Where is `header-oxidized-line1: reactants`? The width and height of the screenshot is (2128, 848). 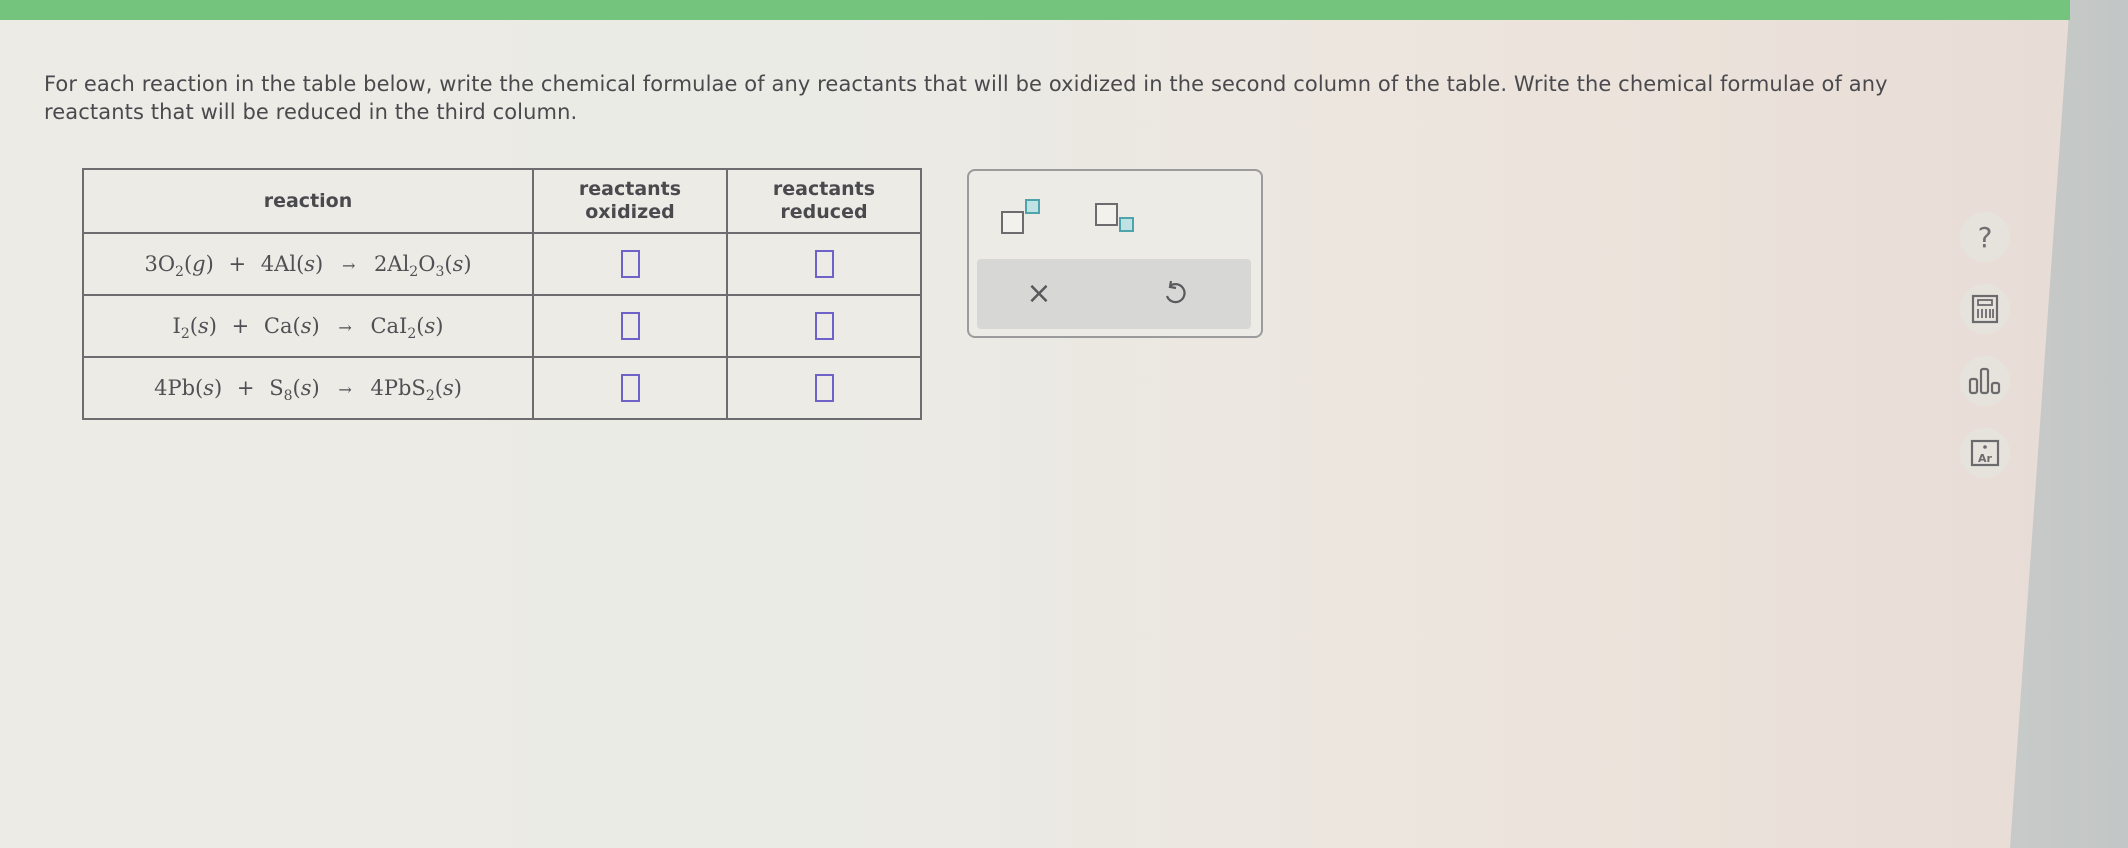 header-oxidized-line1: reactants is located at coordinates (630, 189).